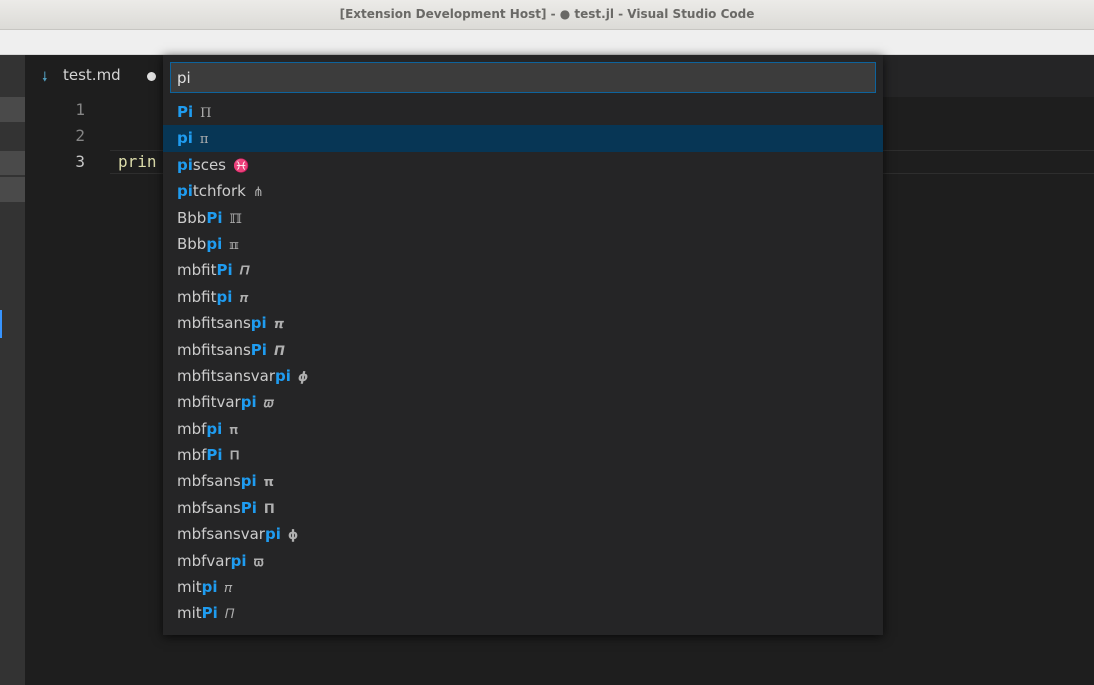  What do you see at coordinates (244, 272) in the screenshot?
I see `item-symbol: 𝜫` at bounding box center [244, 272].